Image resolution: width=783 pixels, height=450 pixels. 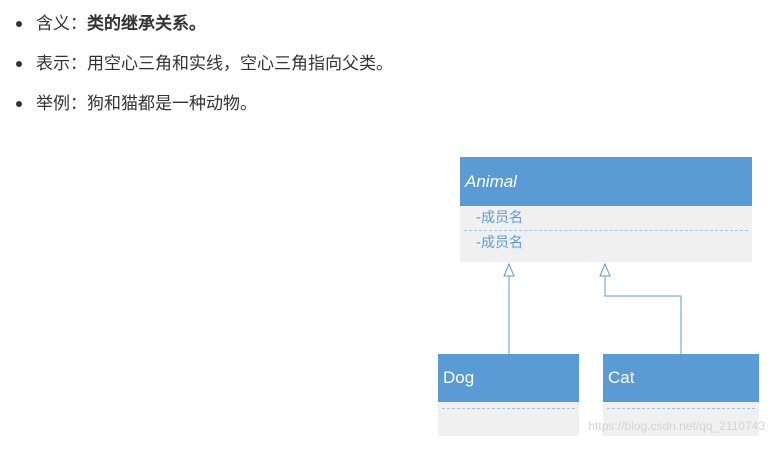 I want to click on bullet-representation: 表示：用空心三角和实线，空心三角指向父类。, so click(x=203, y=70).